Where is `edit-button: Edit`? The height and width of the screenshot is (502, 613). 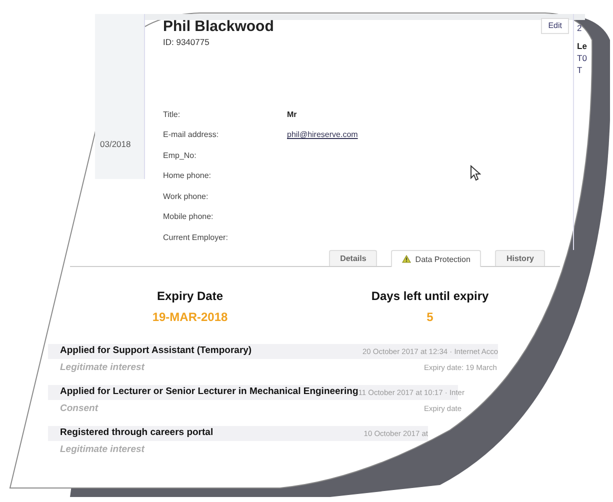 edit-button: Edit is located at coordinates (555, 26).